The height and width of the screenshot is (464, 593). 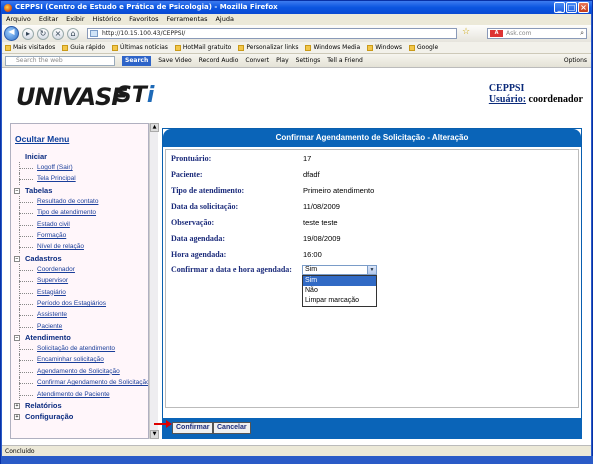 What do you see at coordinates (339, 291) in the screenshot?
I see `option-nao: Não` at bounding box center [339, 291].